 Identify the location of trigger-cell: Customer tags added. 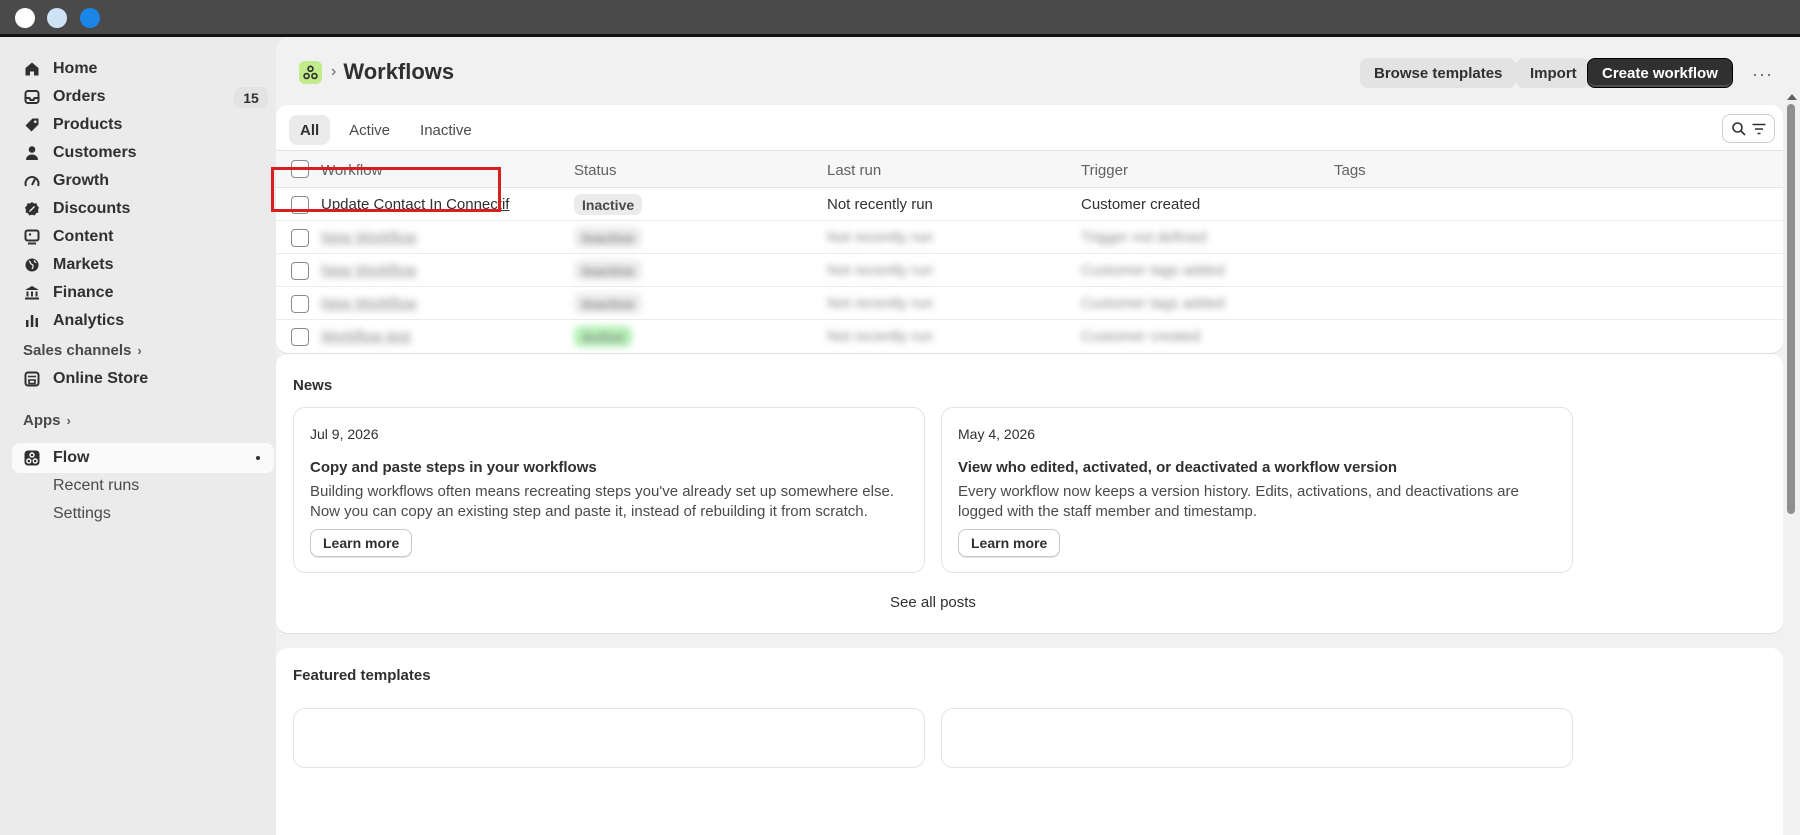
(1153, 270).